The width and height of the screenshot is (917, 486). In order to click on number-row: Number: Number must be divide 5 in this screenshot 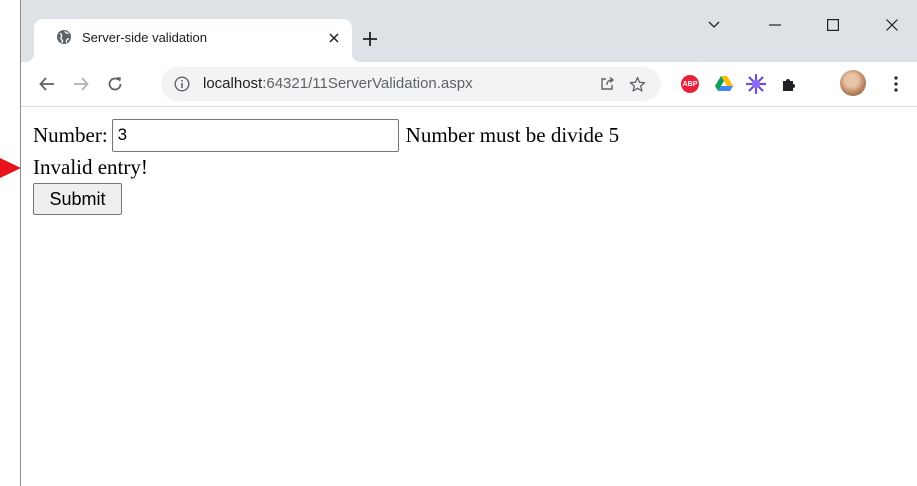, I will do `click(326, 135)`.